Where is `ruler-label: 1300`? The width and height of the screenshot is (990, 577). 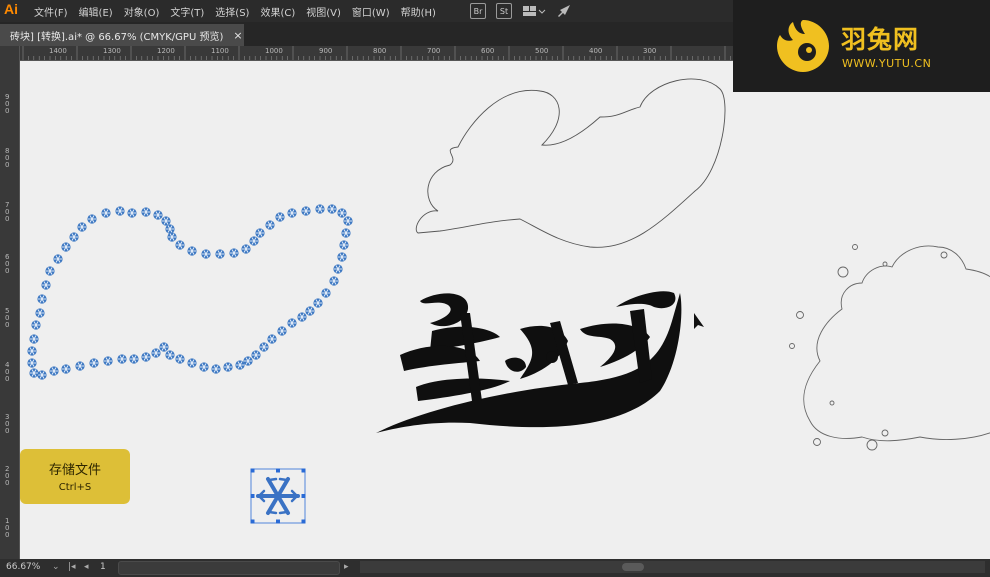 ruler-label: 1300 is located at coordinates (112, 51).